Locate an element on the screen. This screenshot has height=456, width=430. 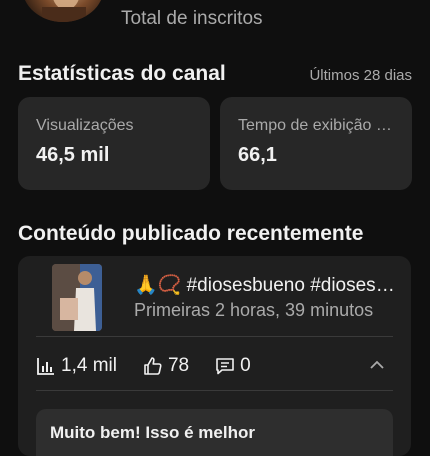
views-count: 1,4 mil is located at coordinates (89, 365).